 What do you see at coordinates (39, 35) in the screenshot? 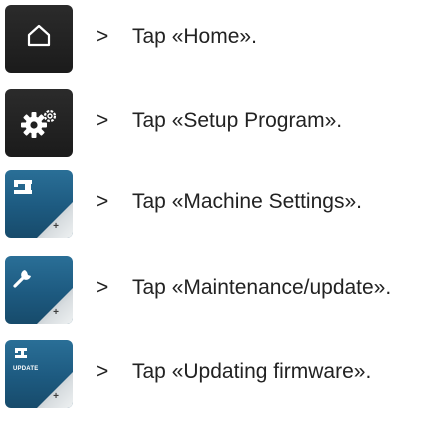
I see `home-icon` at bounding box center [39, 35].